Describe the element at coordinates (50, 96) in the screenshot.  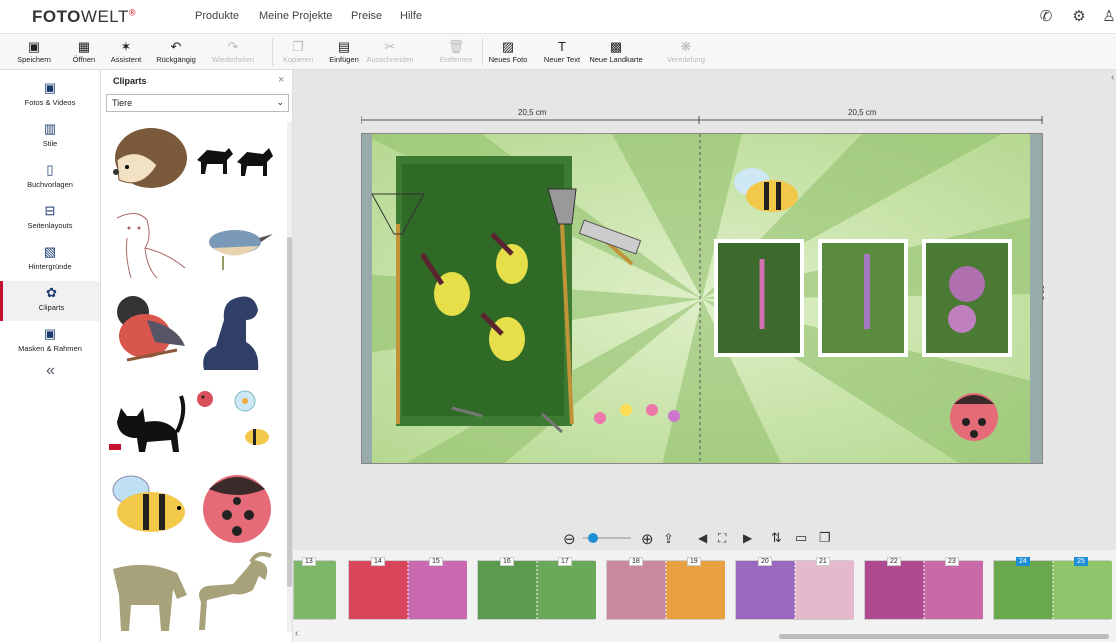
I see `sidebar-item-fotos-videos: ▣ Fotos & Videos` at that location.